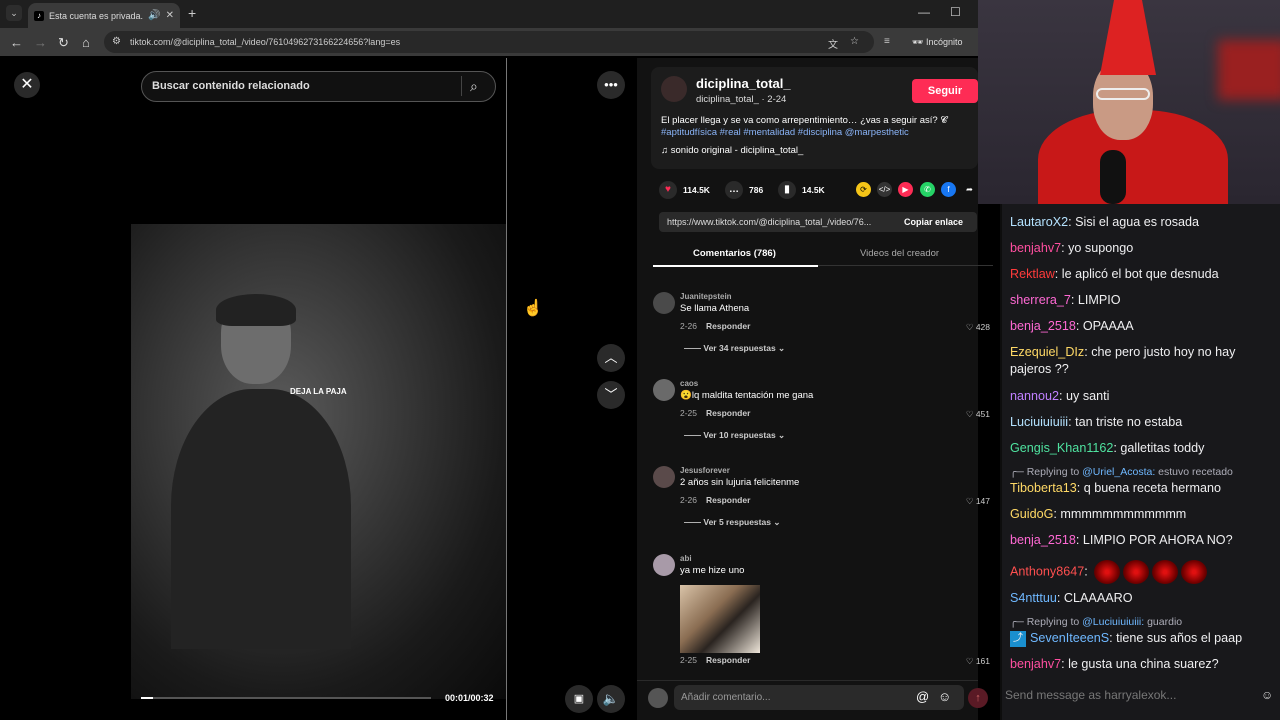 The height and width of the screenshot is (720, 1280). What do you see at coordinates (978, 661) in the screenshot?
I see `comment-likes: ♡ 161` at bounding box center [978, 661].